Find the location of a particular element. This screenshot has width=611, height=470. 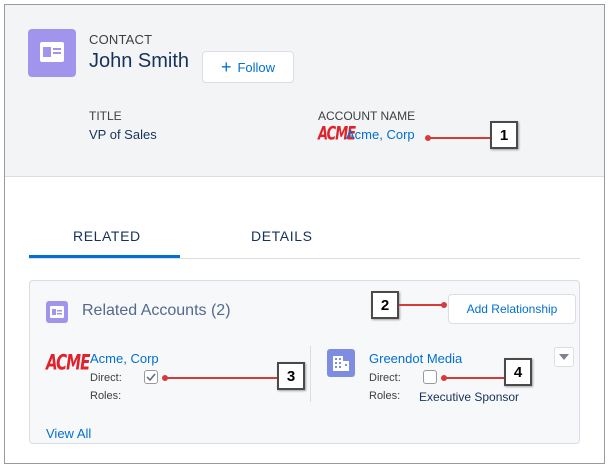

direct-checkbox-acme is located at coordinates (151, 377).